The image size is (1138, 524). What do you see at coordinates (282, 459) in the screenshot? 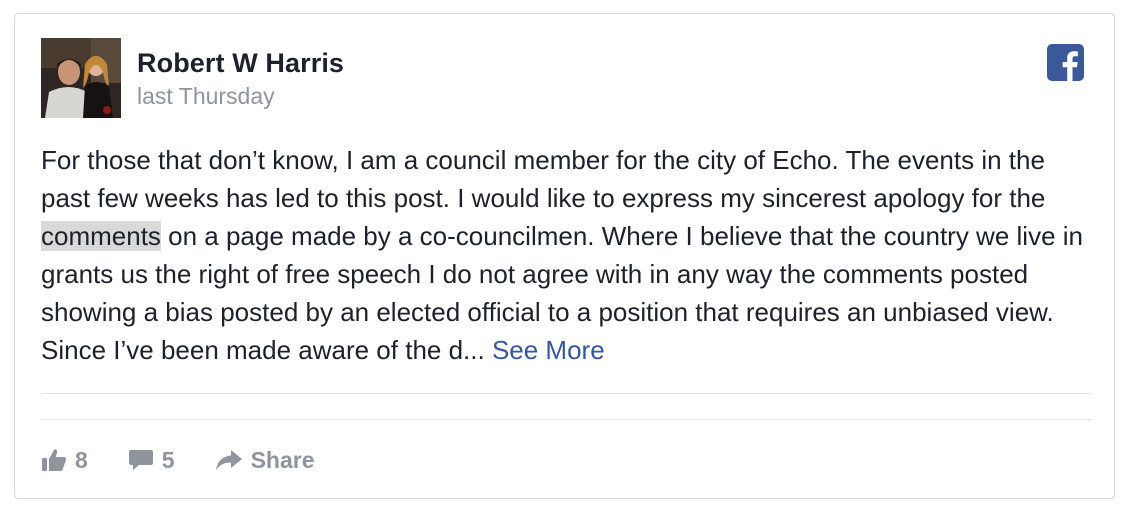
I see `share-label: Share` at bounding box center [282, 459].